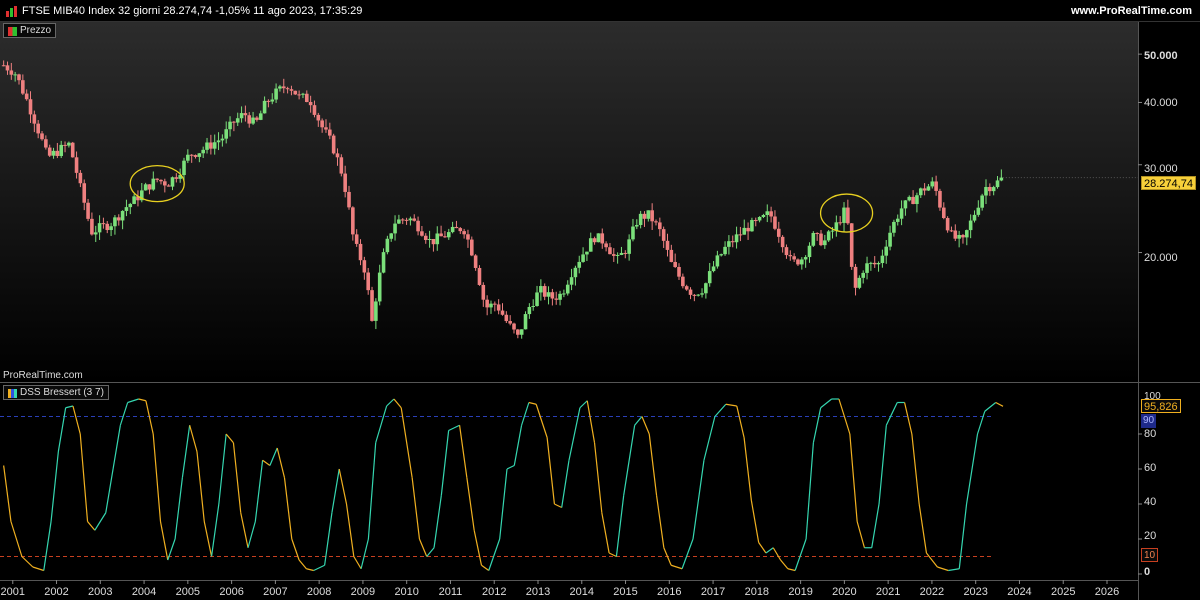 This screenshot has height=600, width=1200. I want to click on x-tick-2016: 2016, so click(669, 592).